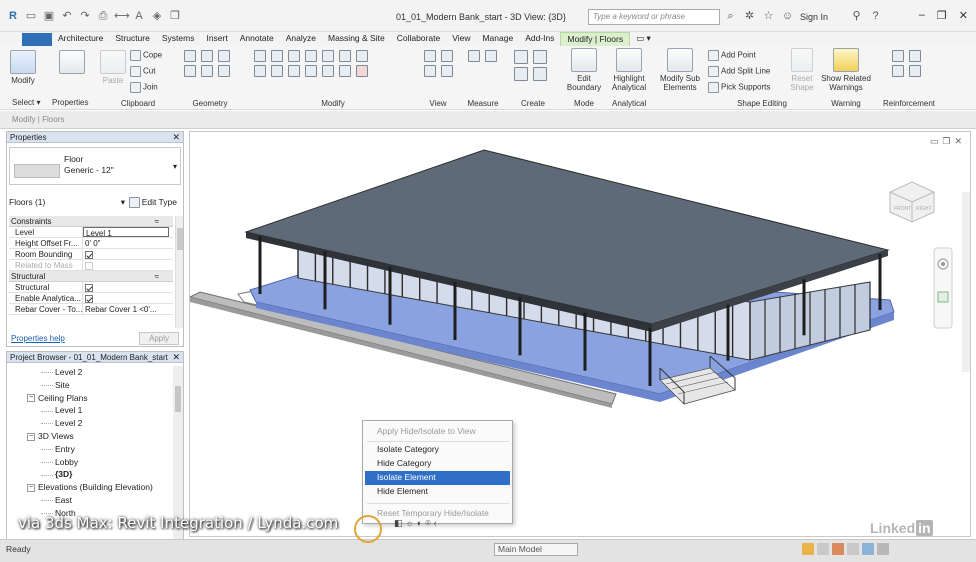 This screenshot has width=976, height=562. I want to click on select-by-face-icon, so click(853, 549).